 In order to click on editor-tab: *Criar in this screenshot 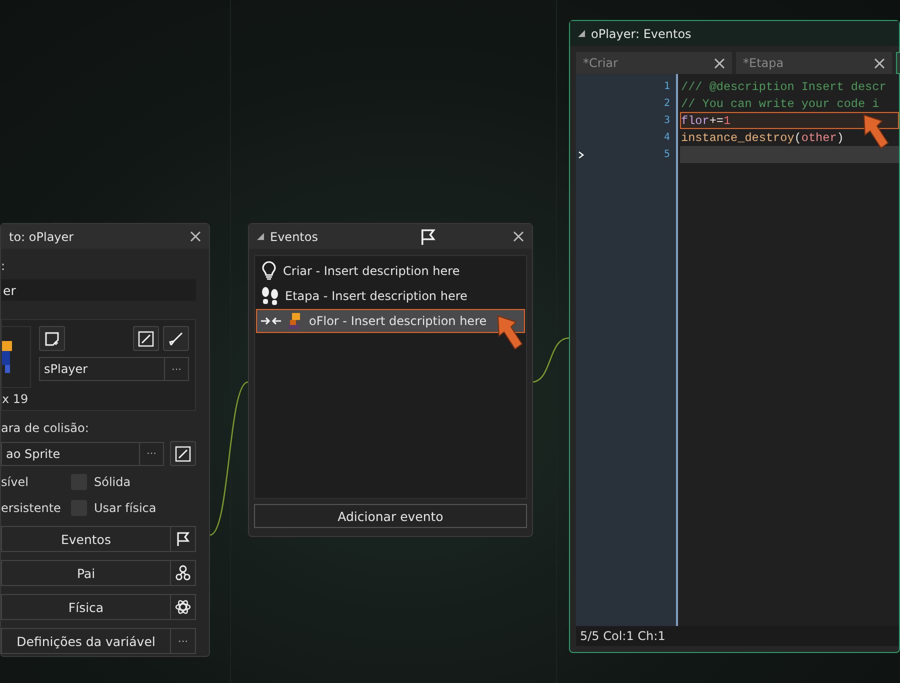, I will do `click(654, 63)`.